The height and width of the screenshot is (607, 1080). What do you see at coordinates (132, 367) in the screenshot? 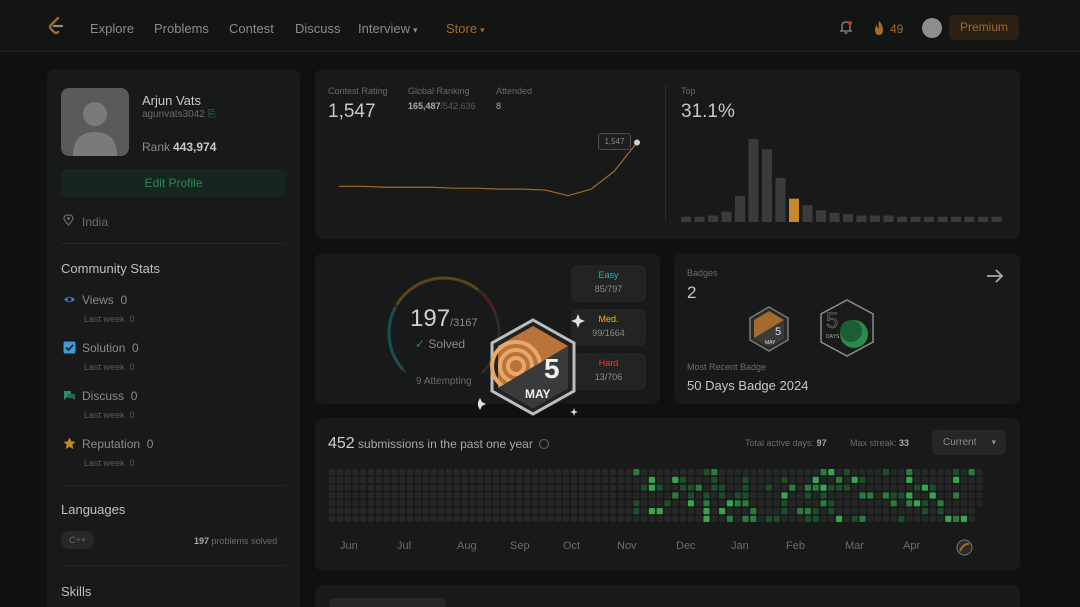
I see `stat-solution-sub-value: 0` at bounding box center [132, 367].